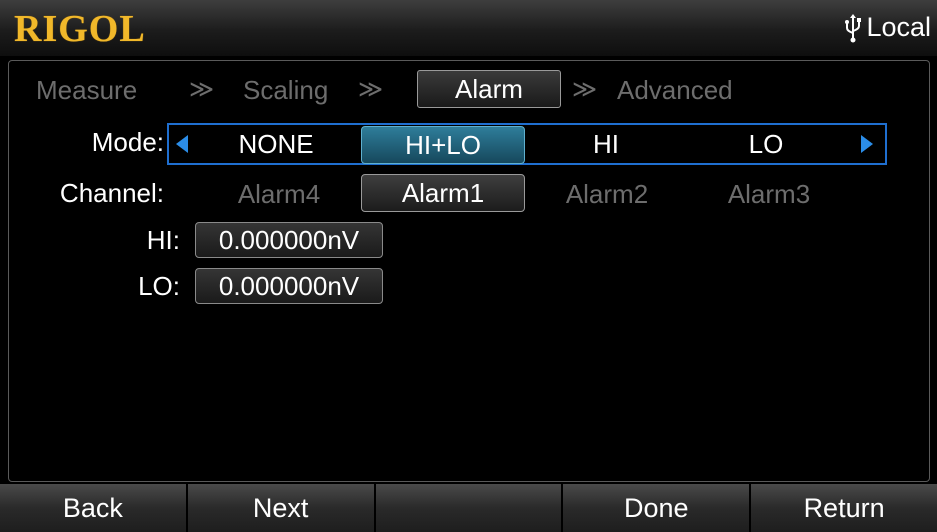 The image size is (937, 532). What do you see at coordinates (898, 27) in the screenshot?
I see `status-label: Local` at bounding box center [898, 27].